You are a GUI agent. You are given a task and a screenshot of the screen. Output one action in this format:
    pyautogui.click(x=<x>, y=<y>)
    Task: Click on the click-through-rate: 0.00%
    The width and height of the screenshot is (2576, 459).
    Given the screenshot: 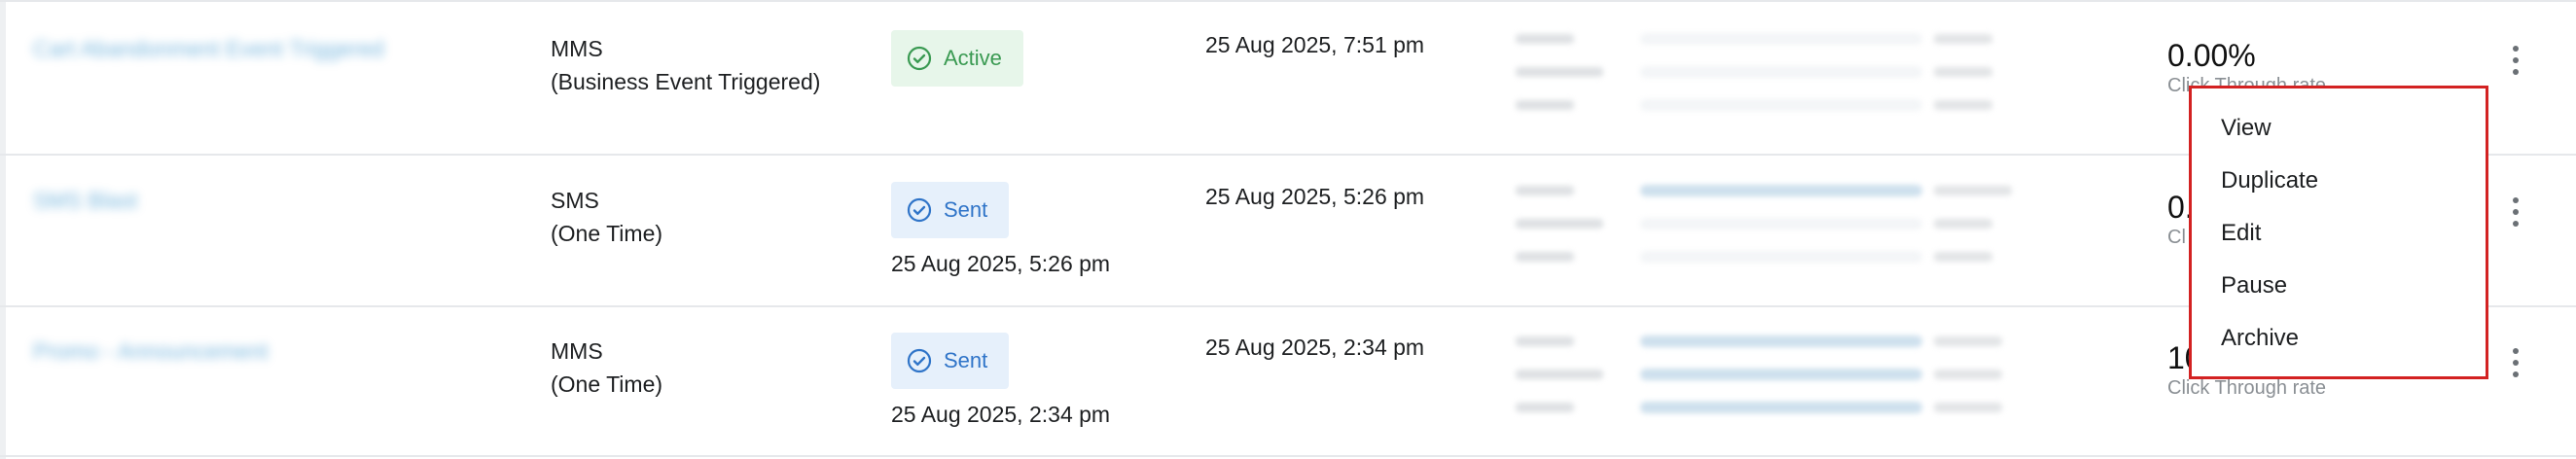 What is the action you would take?
    pyautogui.click(x=2211, y=55)
    